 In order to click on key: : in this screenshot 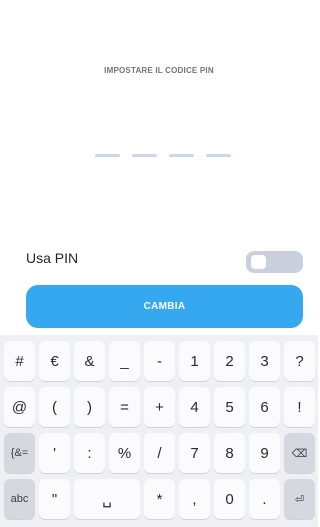, I will do `click(89, 453)`.